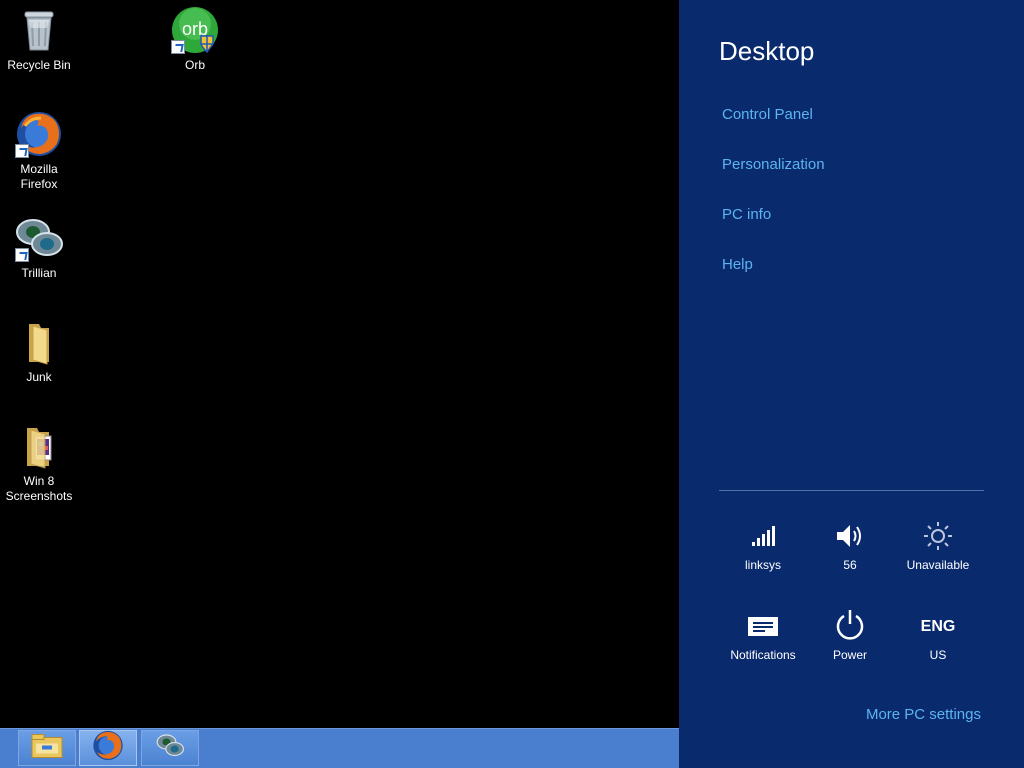 This screenshot has height=768, width=1024. What do you see at coordinates (767, 114) in the screenshot?
I see `link-control-panel: Control Panel` at bounding box center [767, 114].